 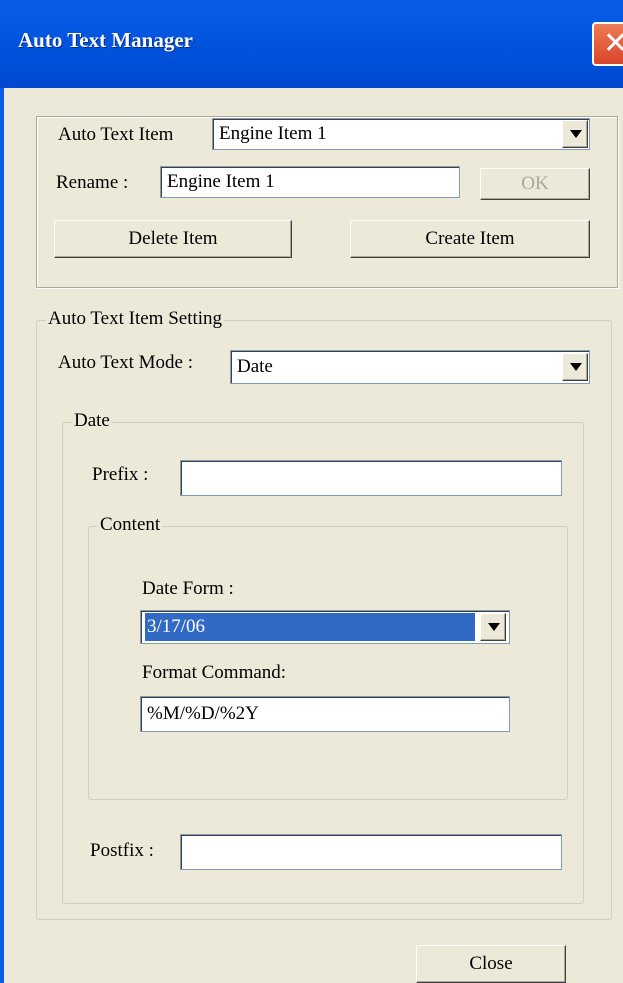 What do you see at coordinates (410, 367) in the screenshot?
I see `auto-text-mode-dropdown: Date` at bounding box center [410, 367].